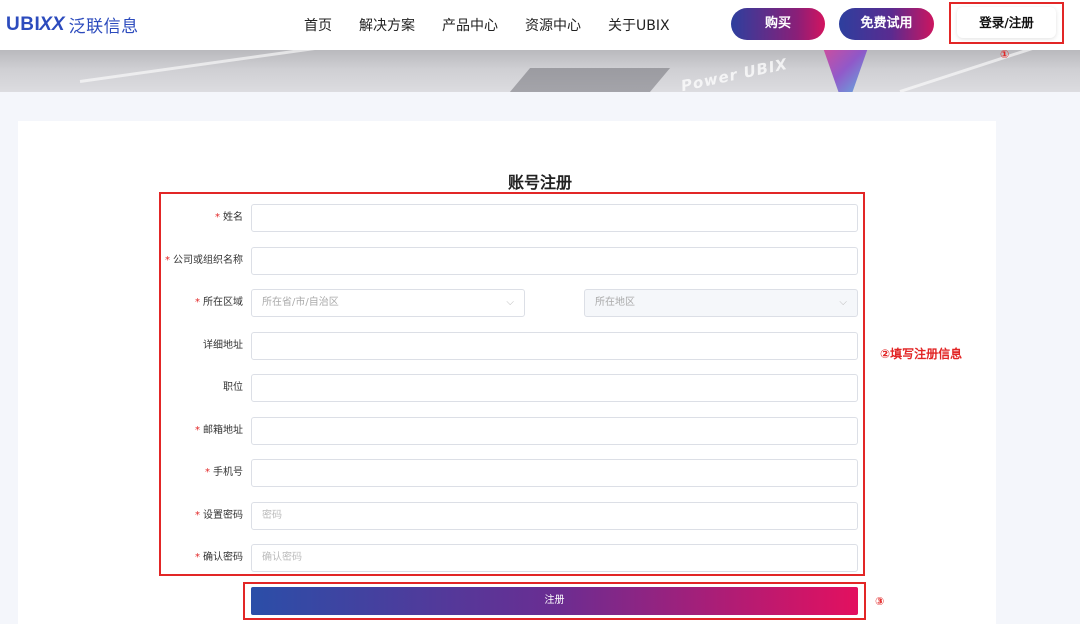 This screenshot has height=624, width=1080. What do you see at coordinates (590, 80) in the screenshot?
I see `banner-shadow` at bounding box center [590, 80].